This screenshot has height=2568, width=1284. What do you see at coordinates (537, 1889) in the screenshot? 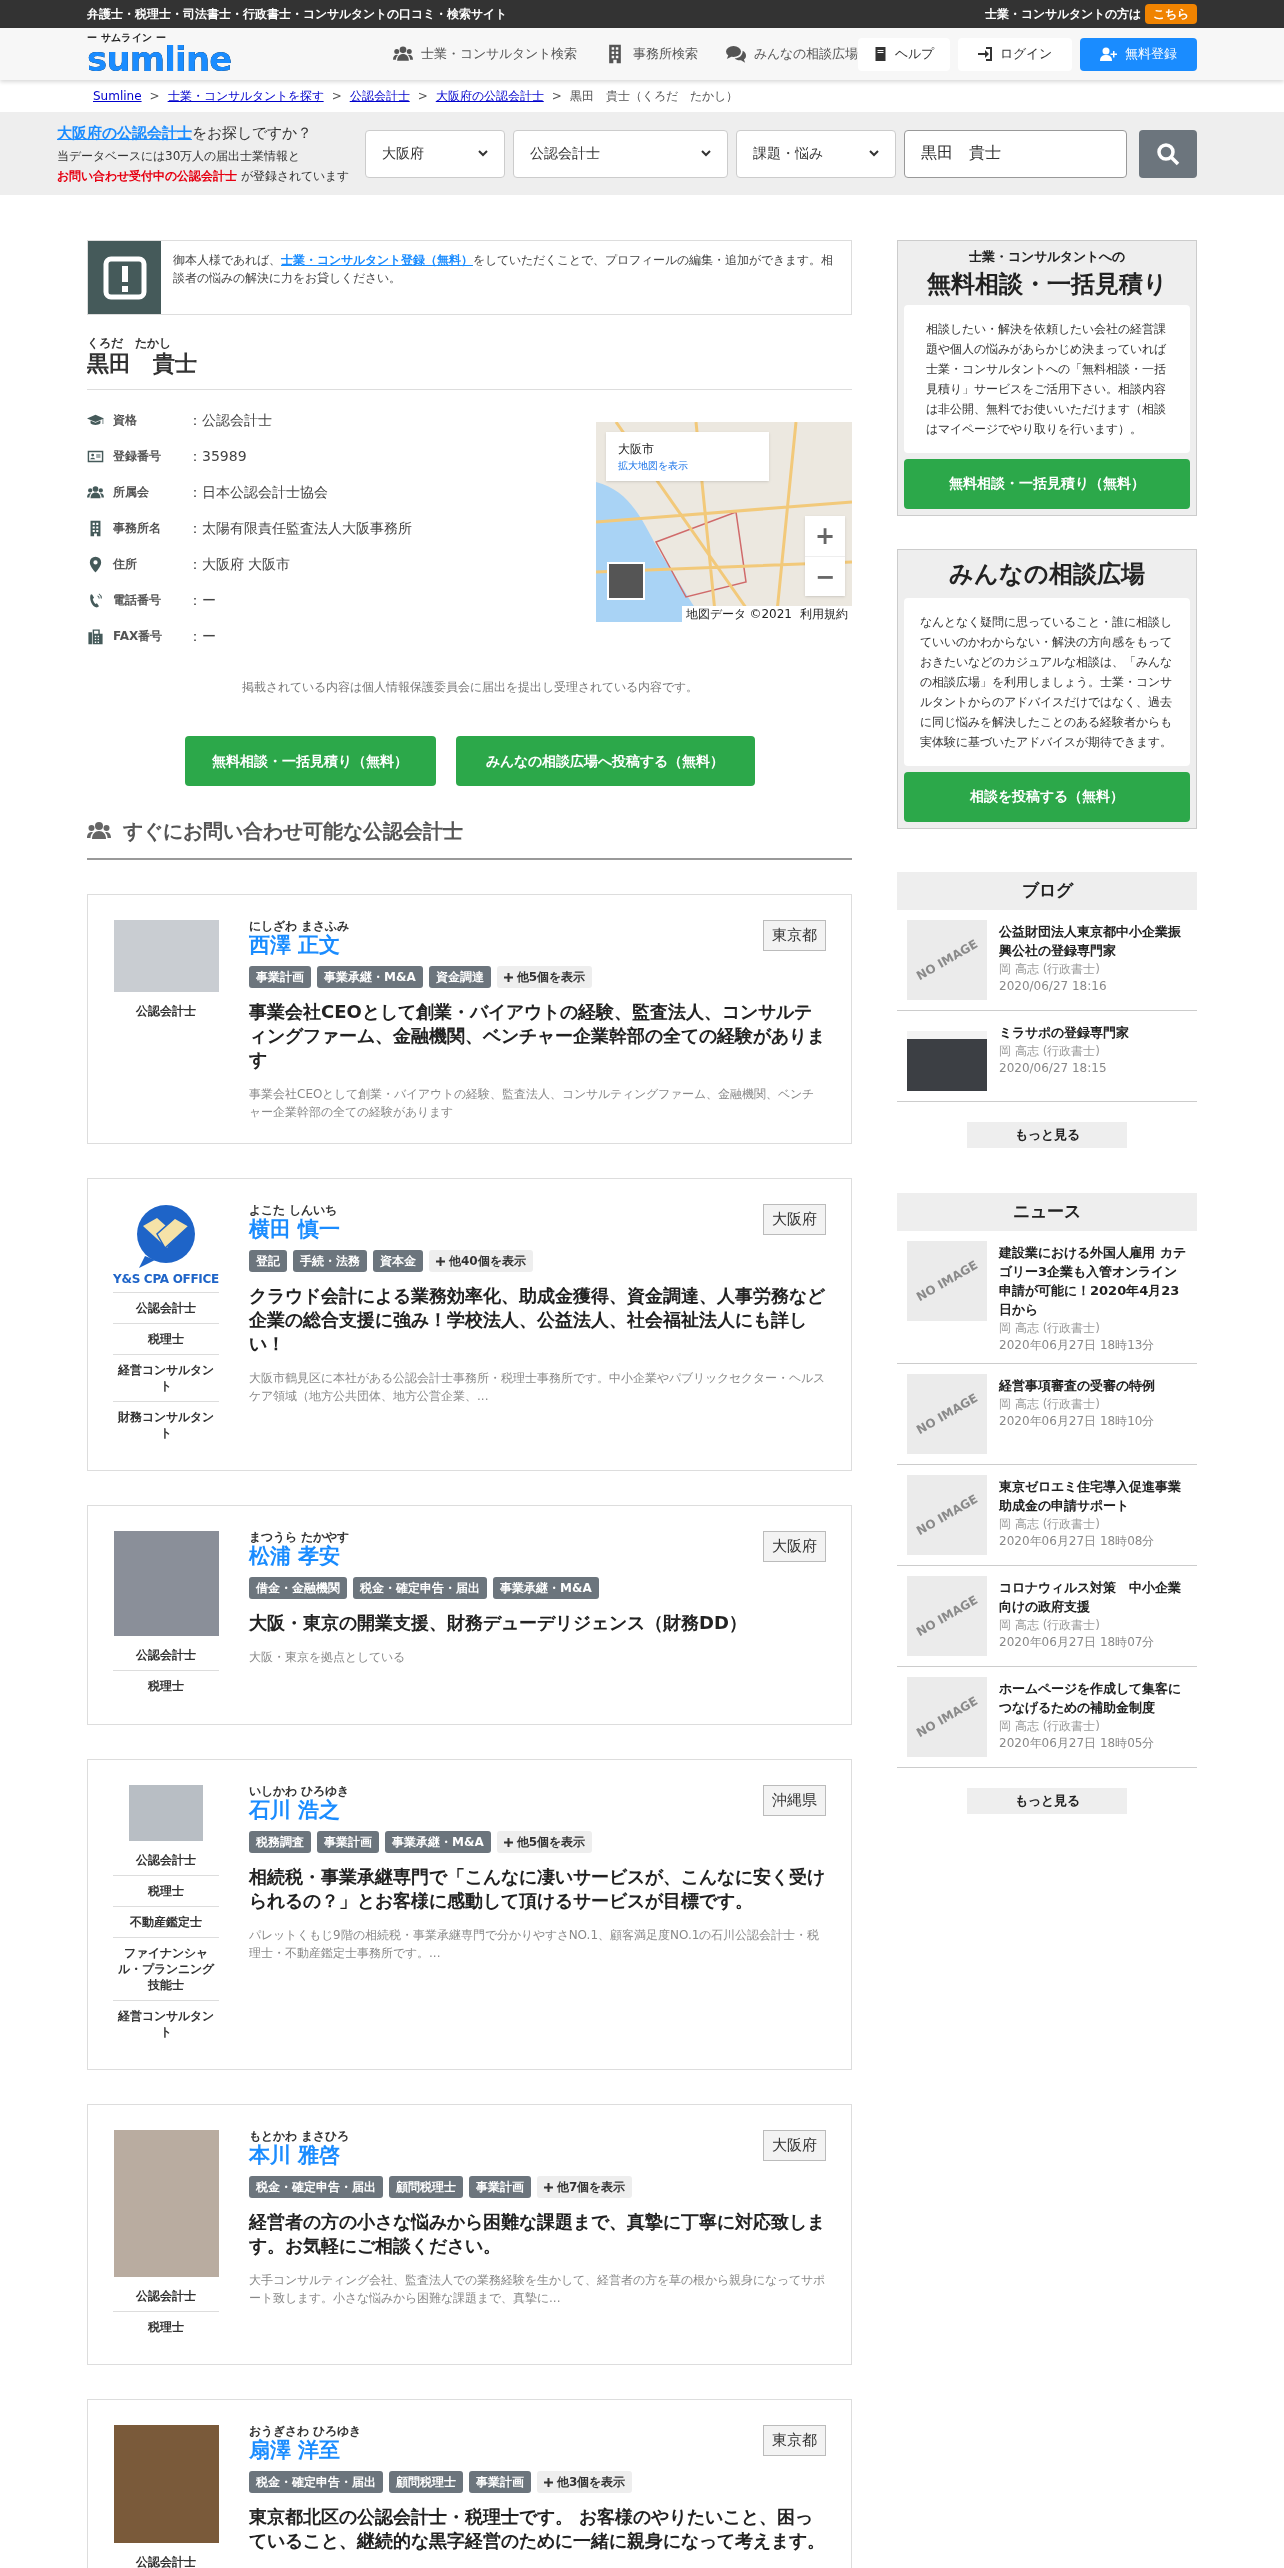
I see `card-headline: 相続税・事業承継専門で「こんなに凄いサービスが、こんなに安く受けられるの？」とお客様に感動して頂けるサービスが目標です。` at bounding box center [537, 1889].